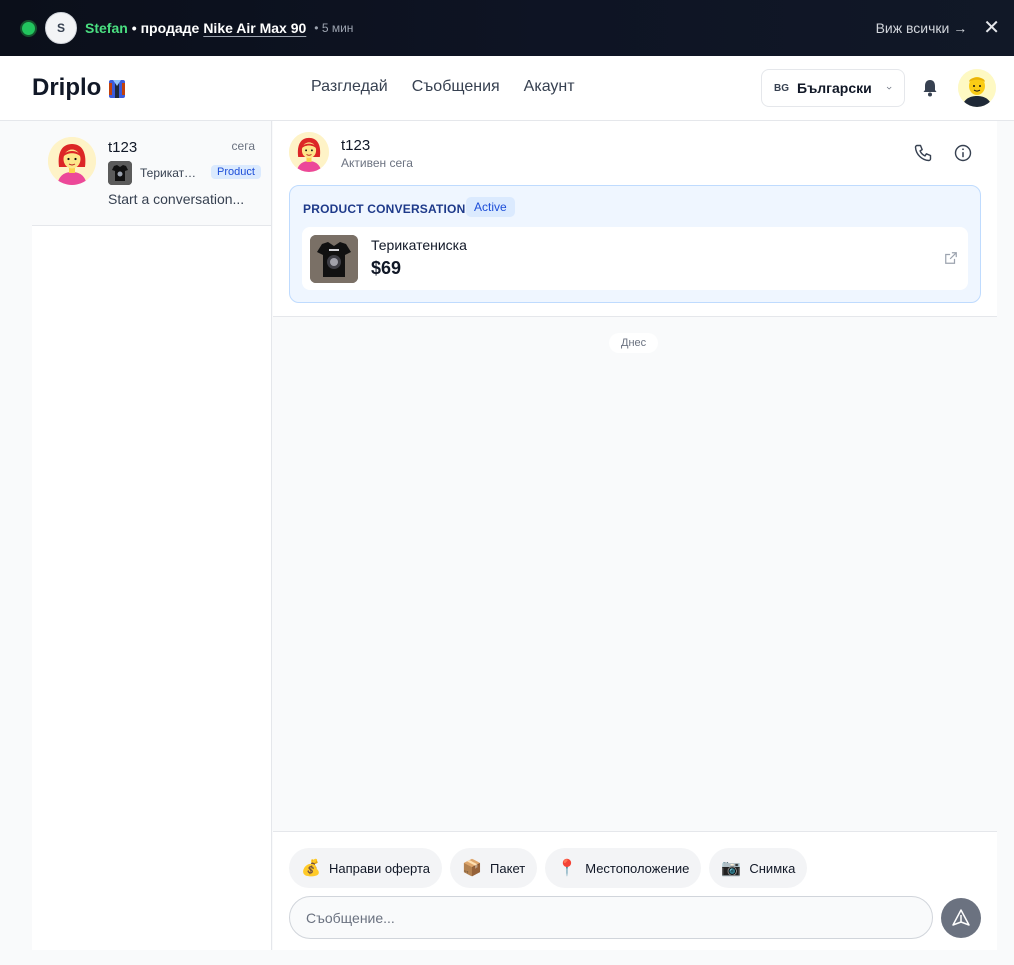  What do you see at coordinates (635, 258) in the screenshot?
I see `product-card: Терикатениска $69` at bounding box center [635, 258].